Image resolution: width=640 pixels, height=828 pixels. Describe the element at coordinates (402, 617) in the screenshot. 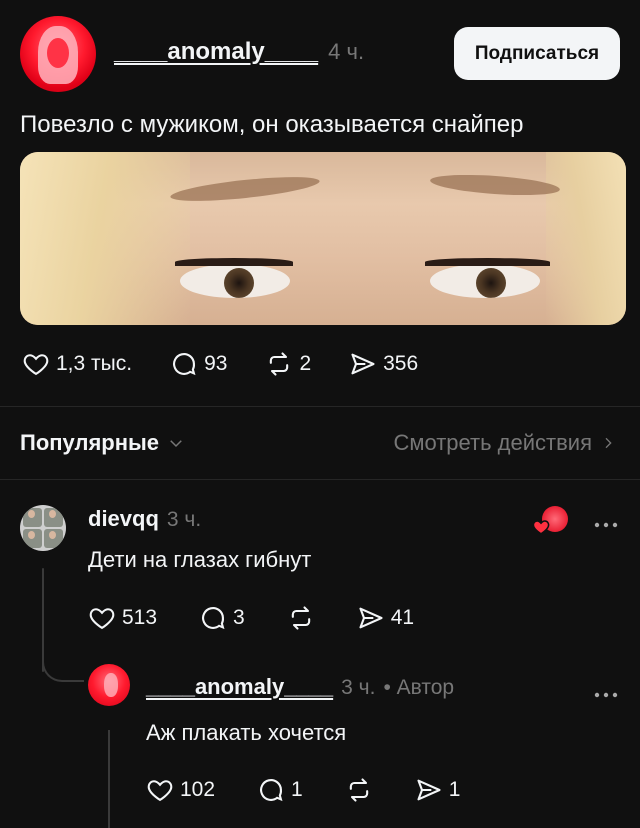

I see `comment-share-count: 41` at that location.